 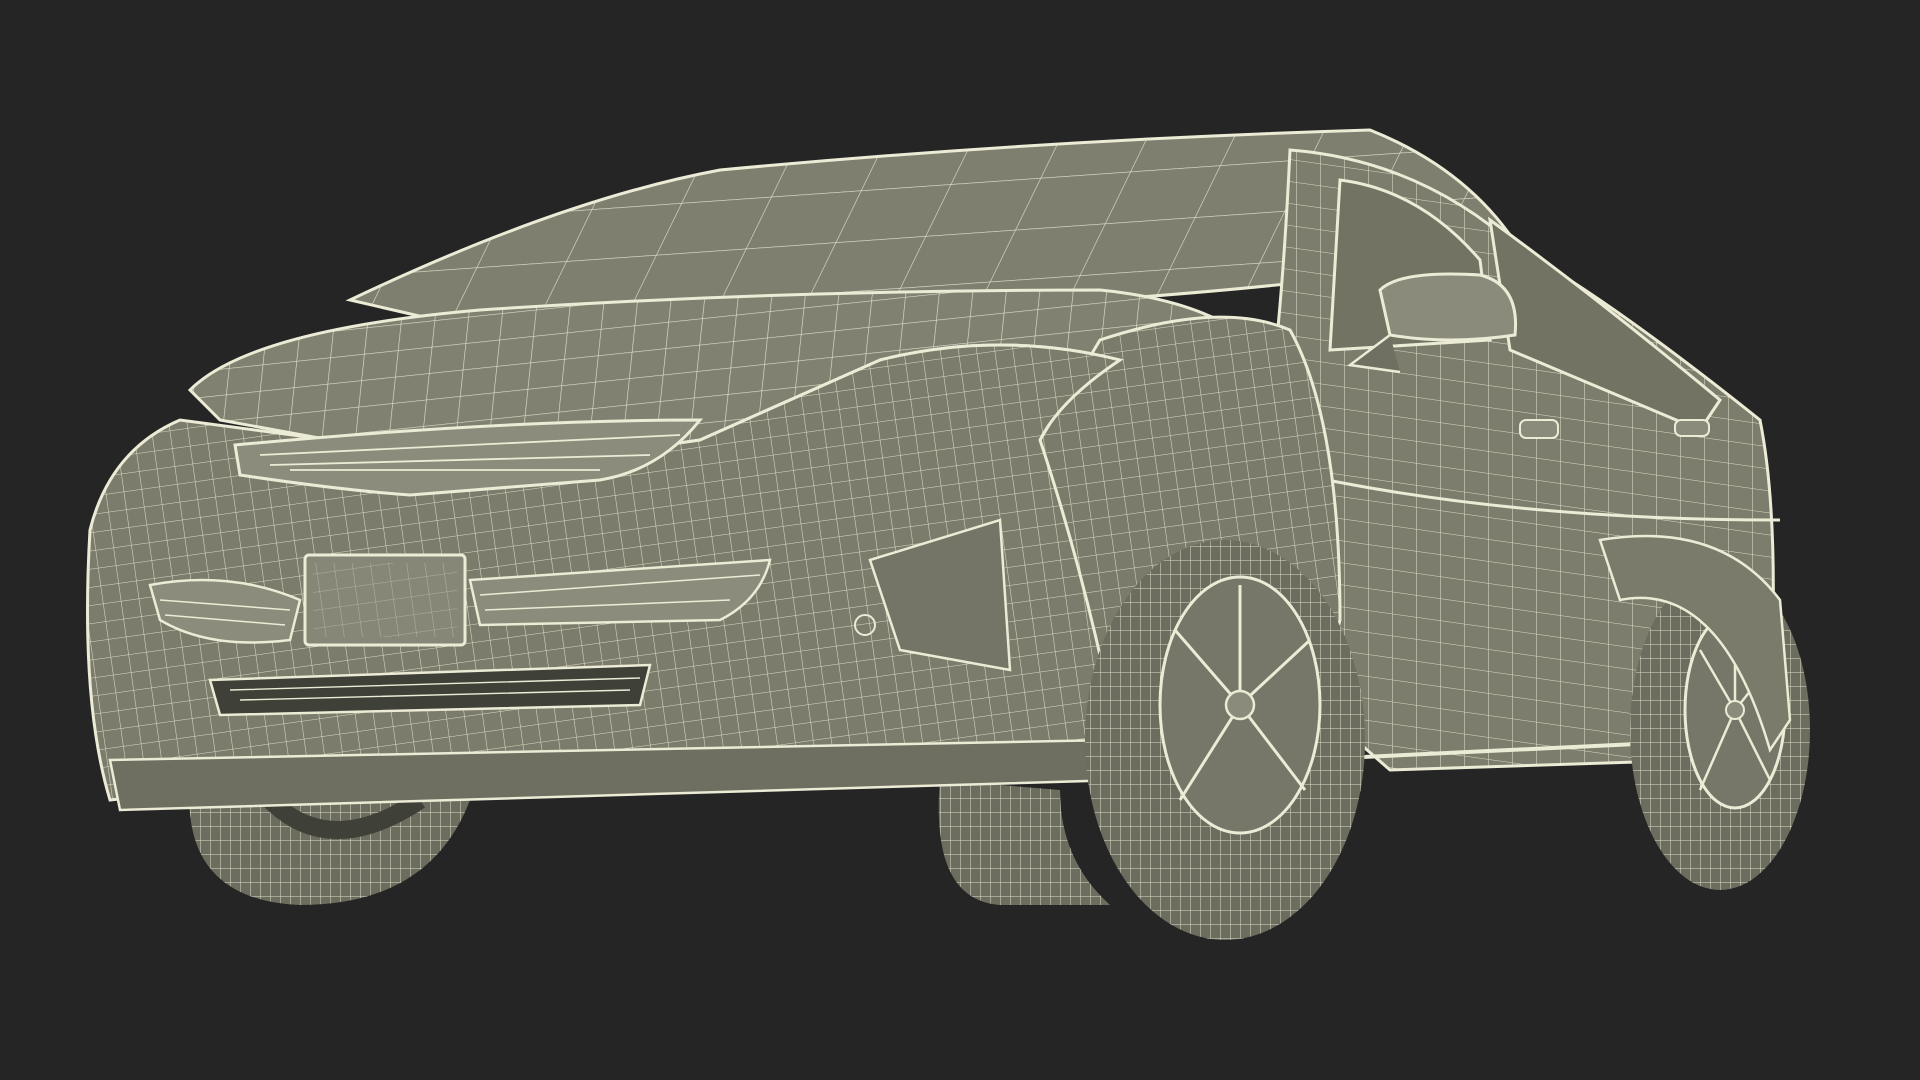 What do you see at coordinates (1692, 428) in the screenshot?
I see `rear-door-handle` at bounding box center [1692, 428].